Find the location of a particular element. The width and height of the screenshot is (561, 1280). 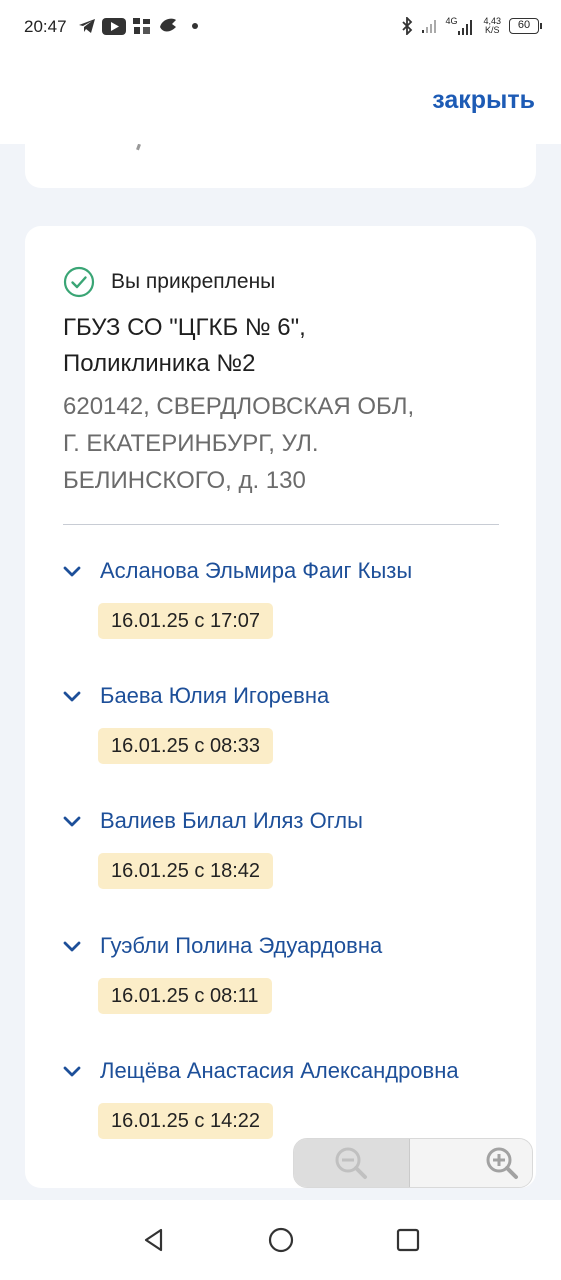

person-name: Гуэбли Полина Эдуардовна is located at coordinates (241, 946).